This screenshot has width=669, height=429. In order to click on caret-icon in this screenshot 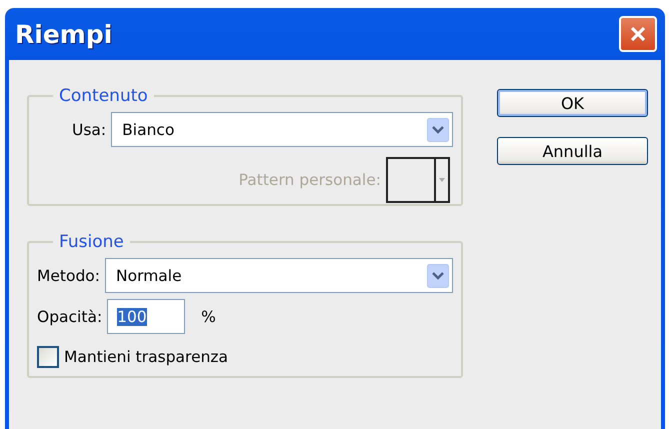, I will do `click(442, 180)`.